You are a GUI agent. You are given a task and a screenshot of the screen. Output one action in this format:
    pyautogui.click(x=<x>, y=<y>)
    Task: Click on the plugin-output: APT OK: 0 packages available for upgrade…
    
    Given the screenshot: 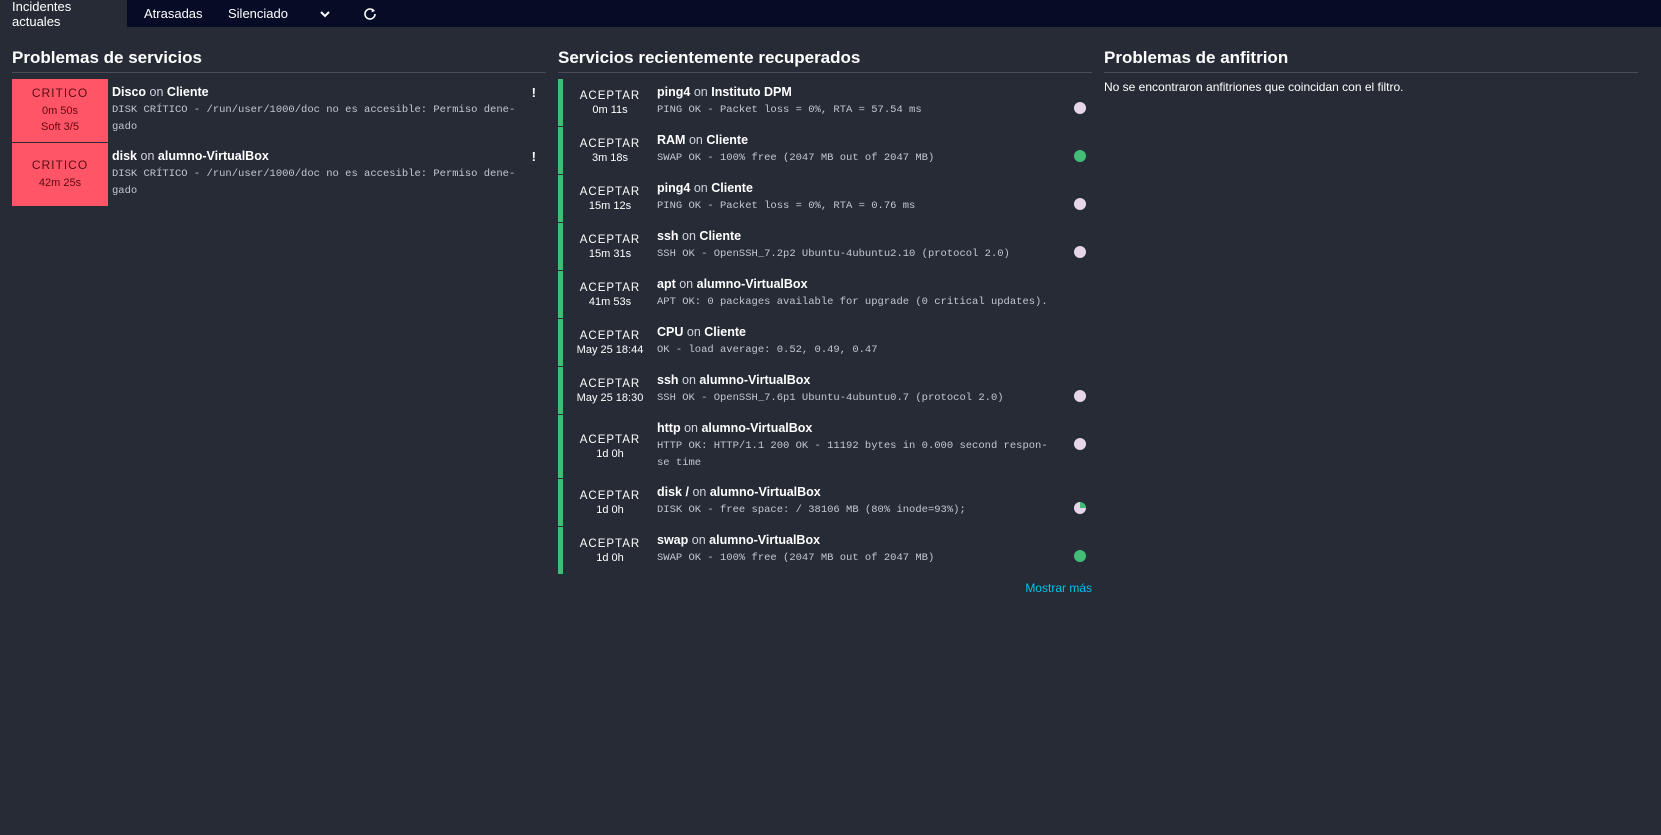 What is the action you would take?
    pyautogui.click(x=852, y=302)
    